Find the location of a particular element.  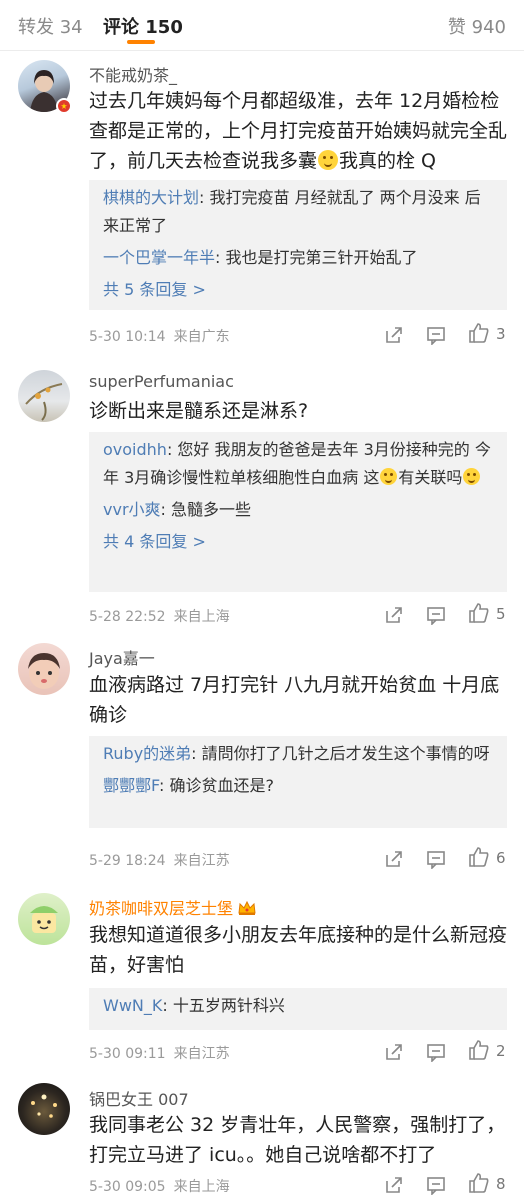

comment-username: Jaya嘉一 is located at coordinates (122, 657).